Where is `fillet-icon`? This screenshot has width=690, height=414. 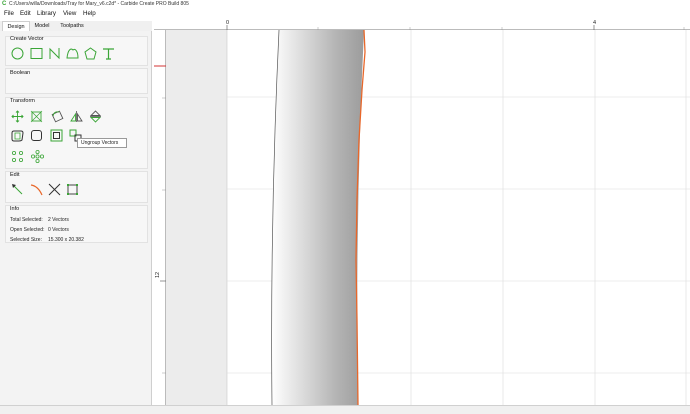
fillet-icon is located at coordinates (36, 135).